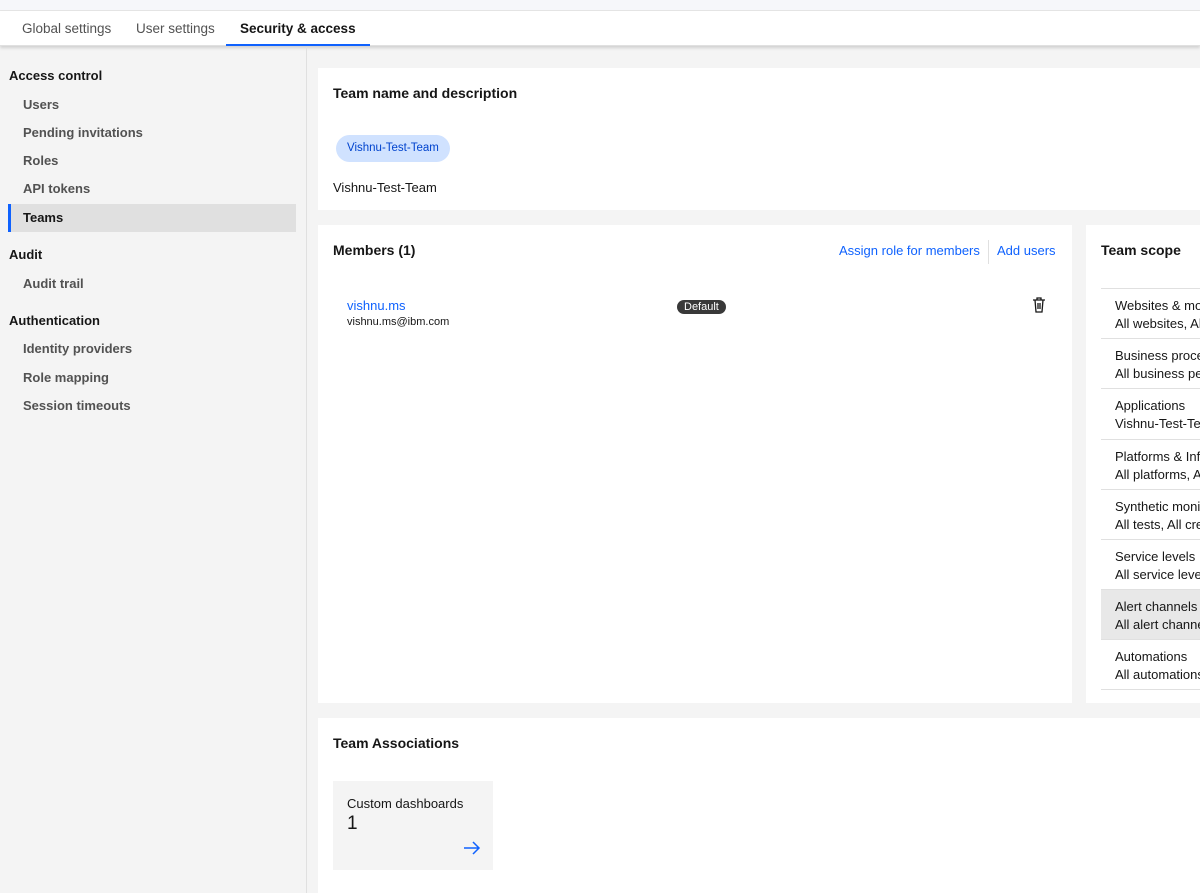 This screenshot has width=1200, height=893. I want to click on scope-item-title: Platforms & Inf, so click(1157, 456).